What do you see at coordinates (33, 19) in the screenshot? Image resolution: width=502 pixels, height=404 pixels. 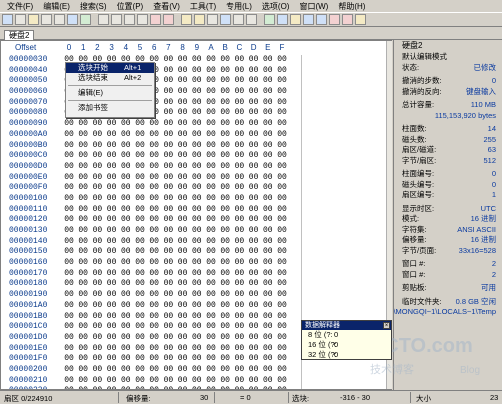 I see `save-icon` at bounding box center [33, 19].